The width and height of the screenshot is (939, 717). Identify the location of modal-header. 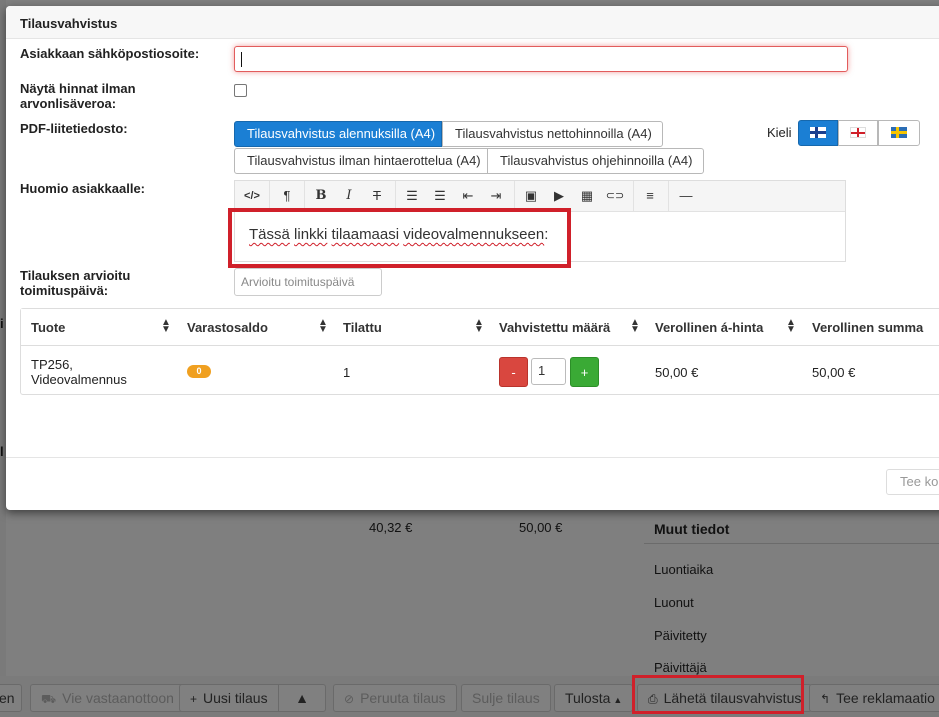
(472, 22).